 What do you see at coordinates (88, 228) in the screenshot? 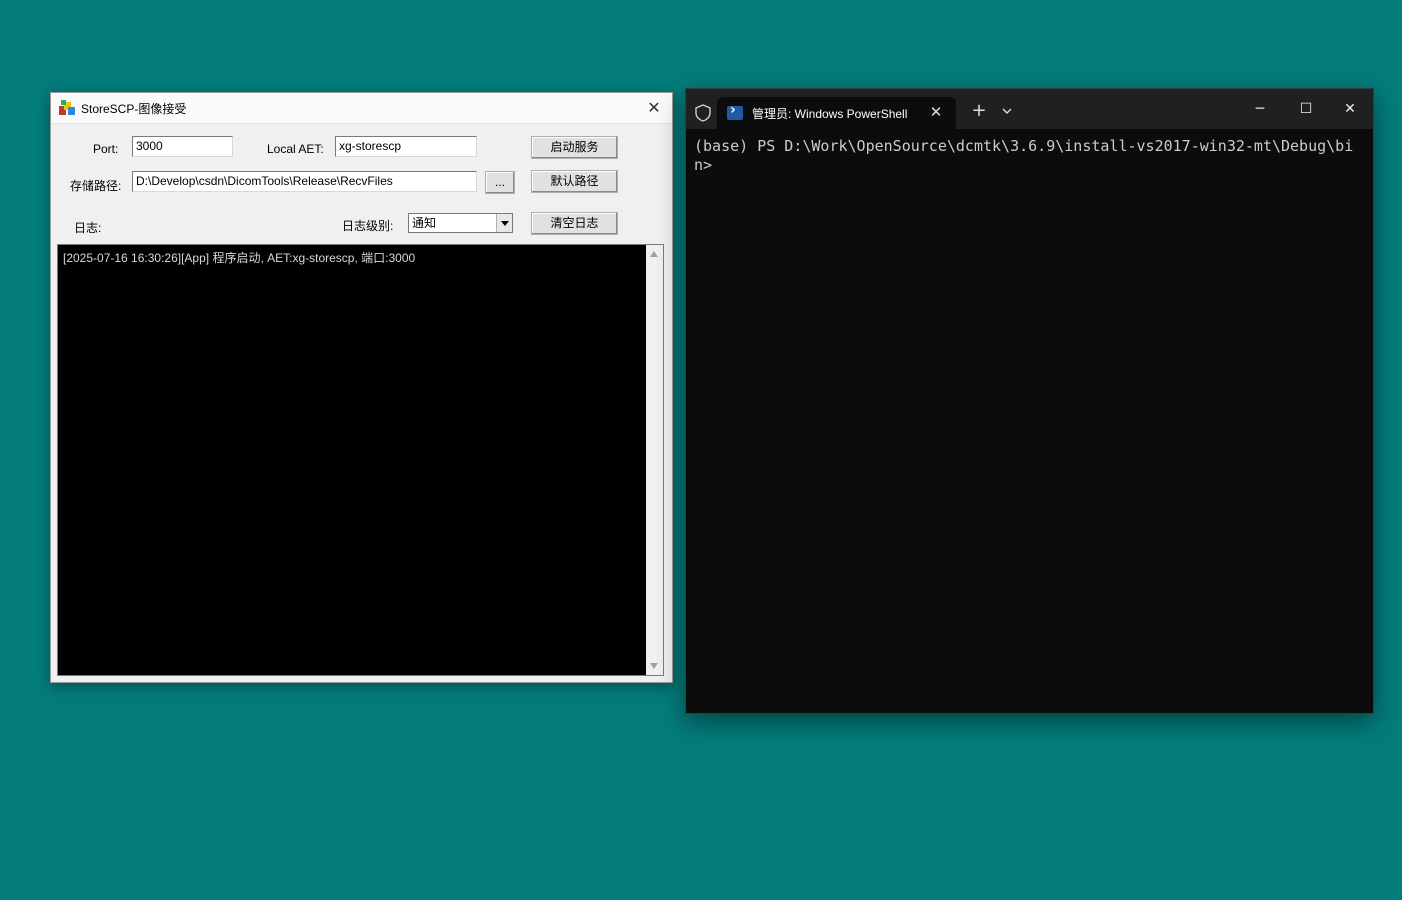
I see `log-label: 日志:` at bounding box center [88, 228].